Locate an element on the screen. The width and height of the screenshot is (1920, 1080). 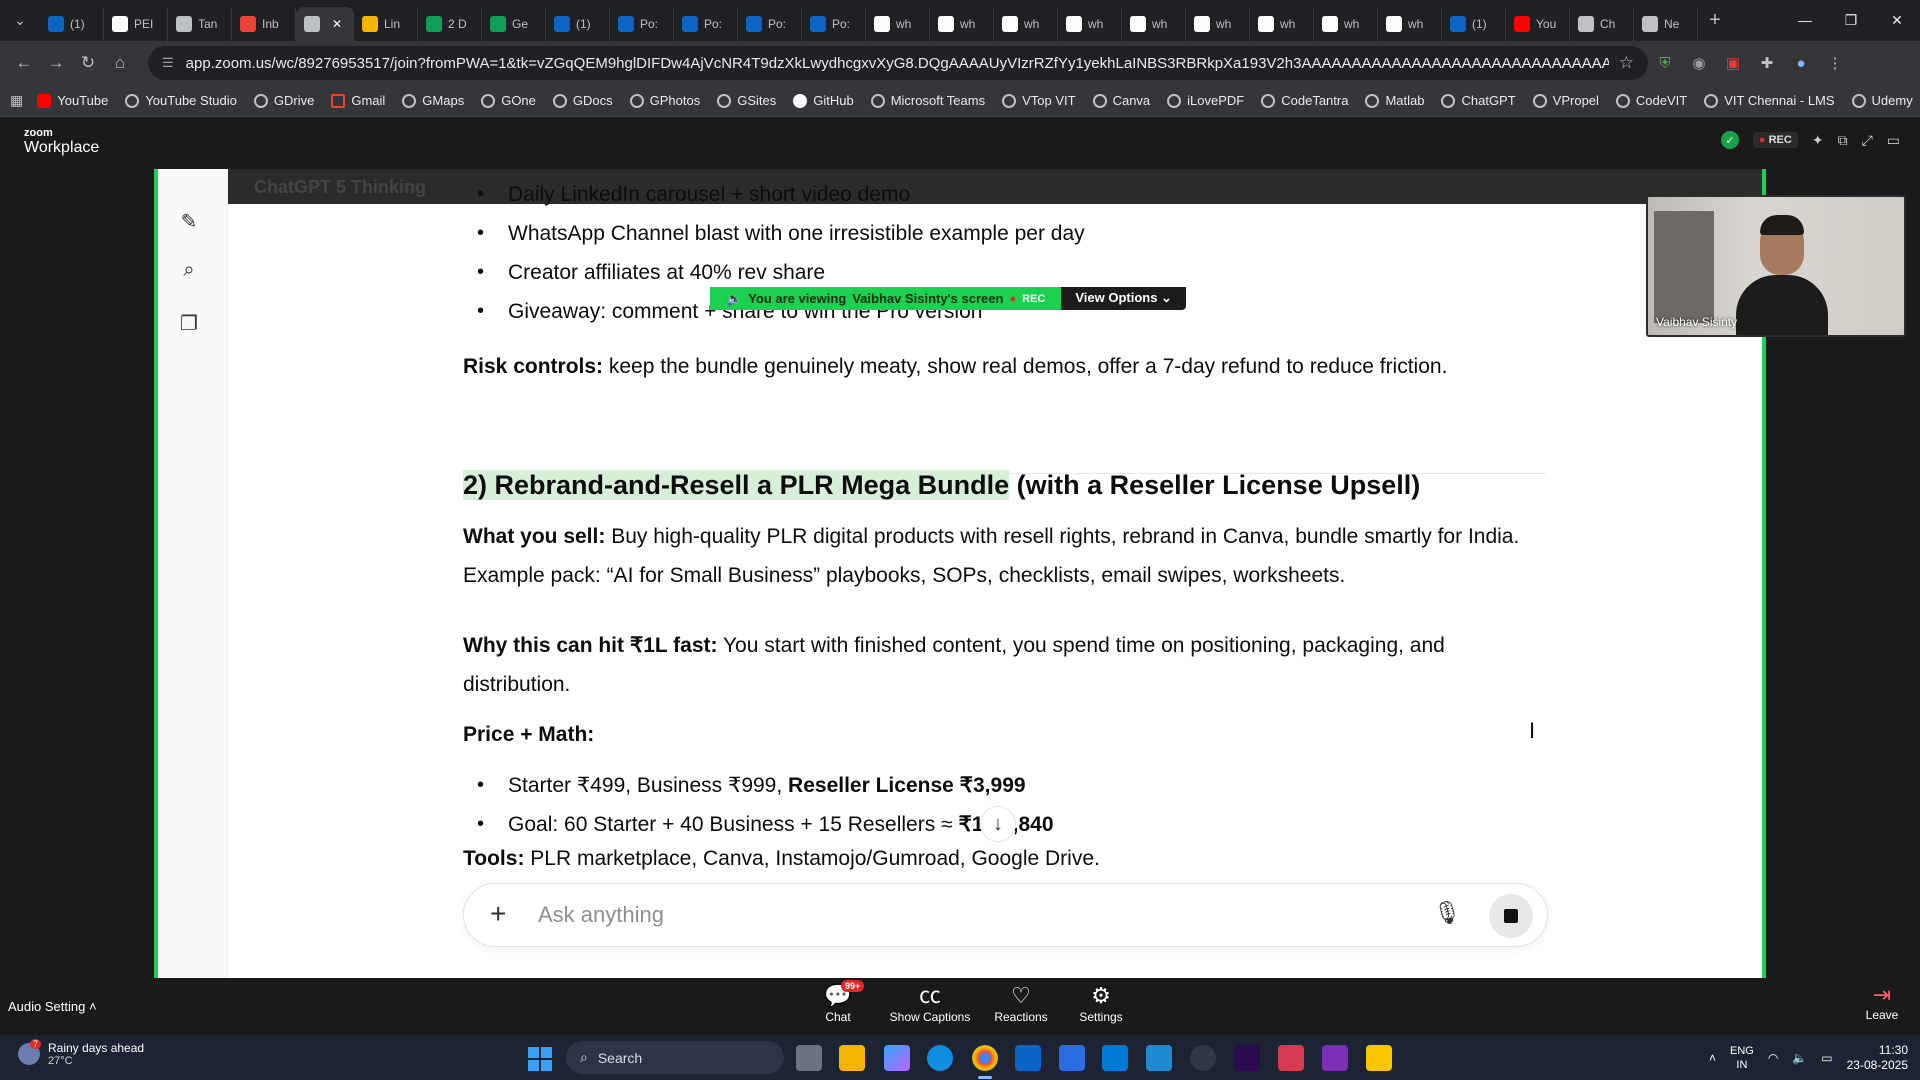
premiere-pro-icon is located at coordinates (1247, 1058).